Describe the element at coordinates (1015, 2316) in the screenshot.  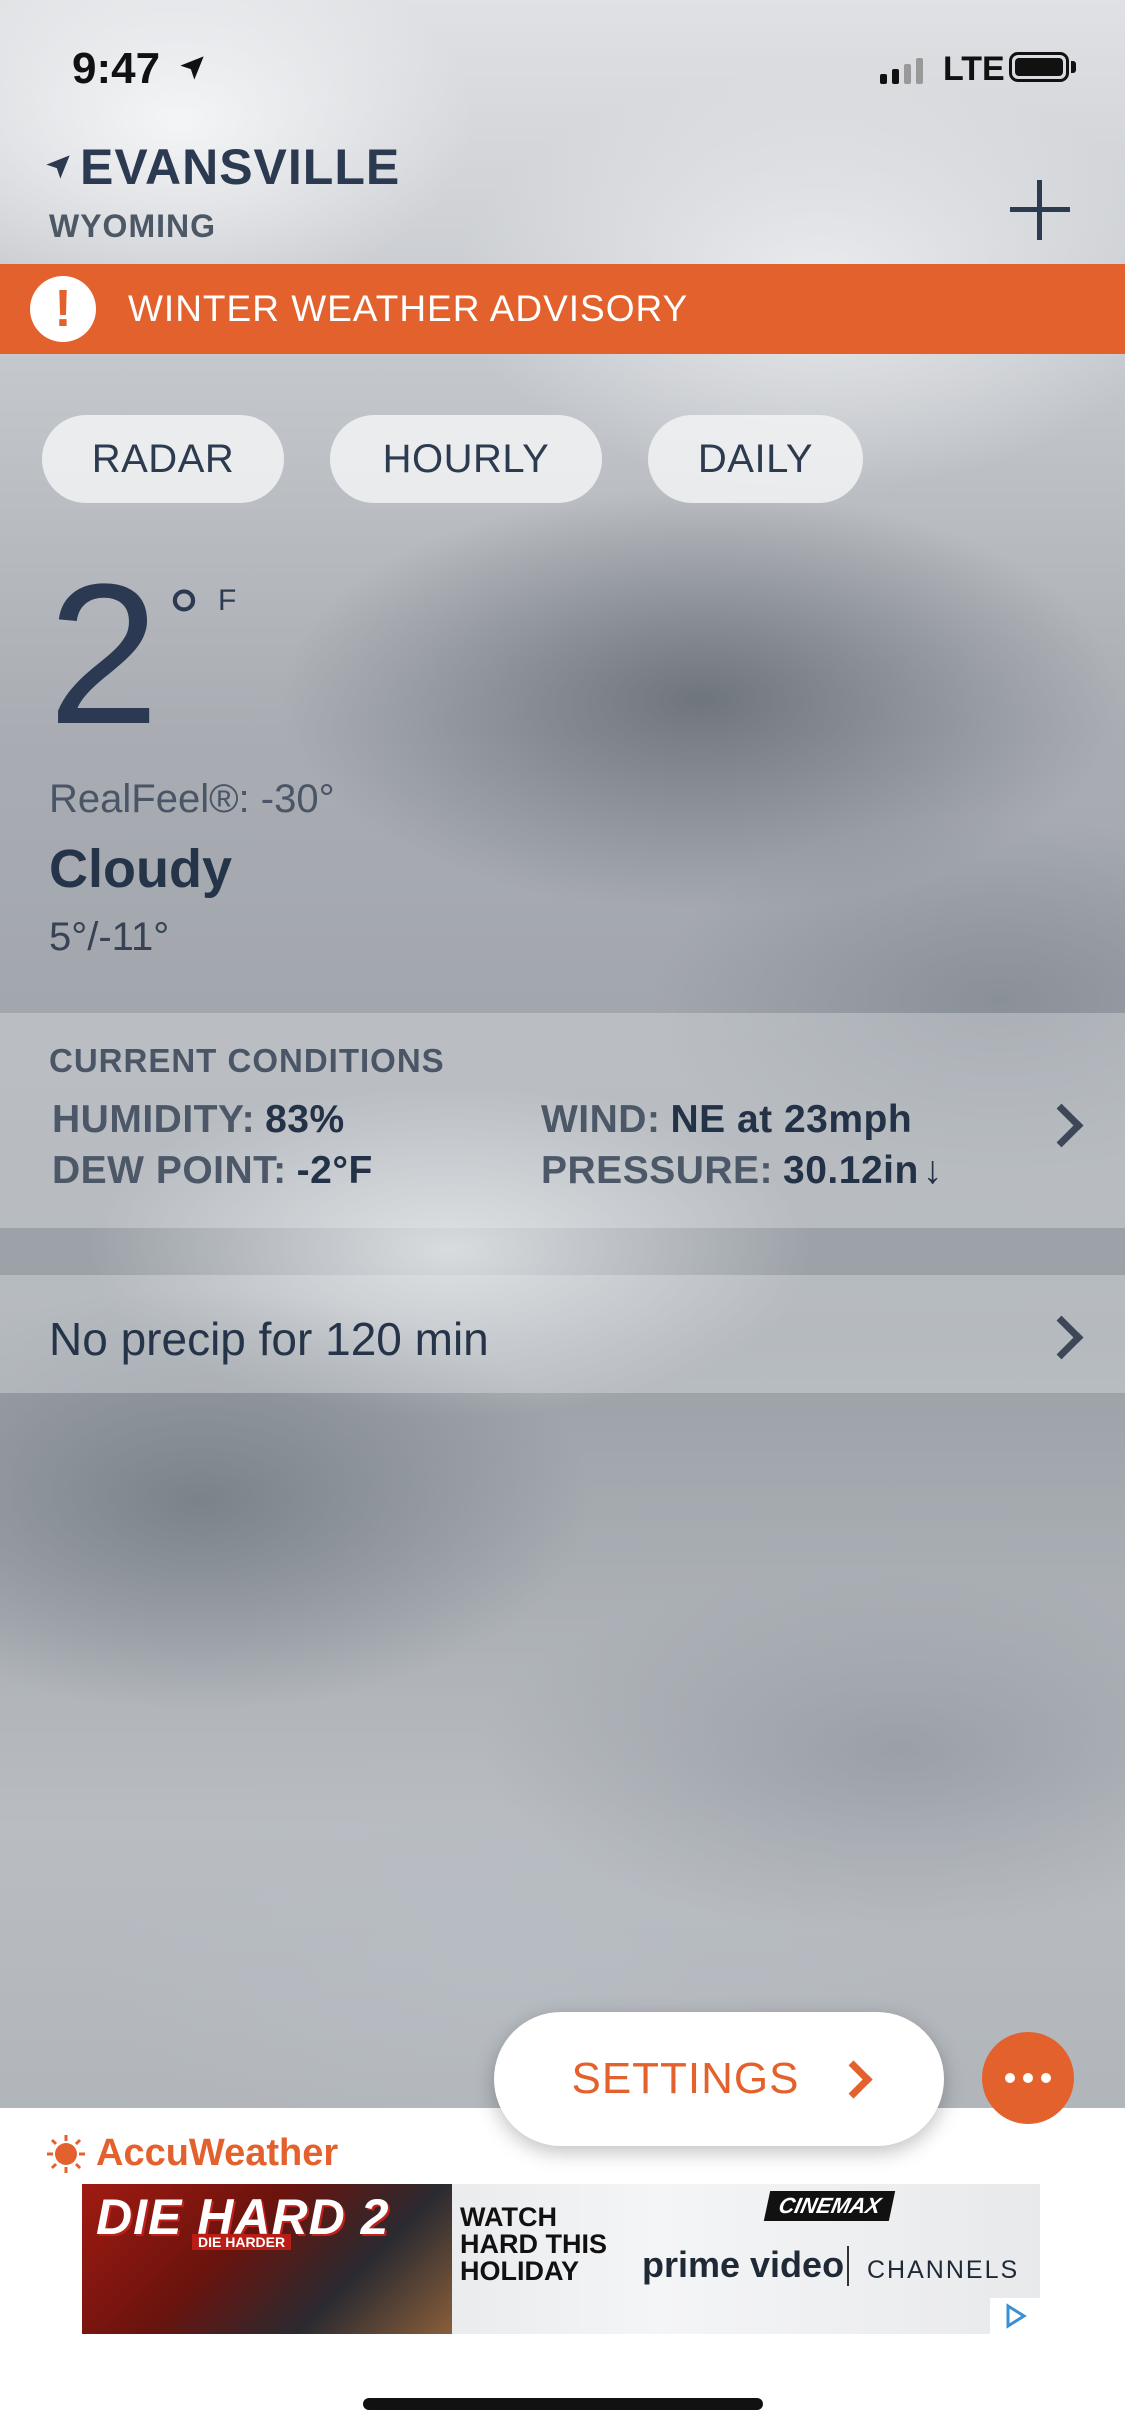
I see `adchoices-icon` at that location.